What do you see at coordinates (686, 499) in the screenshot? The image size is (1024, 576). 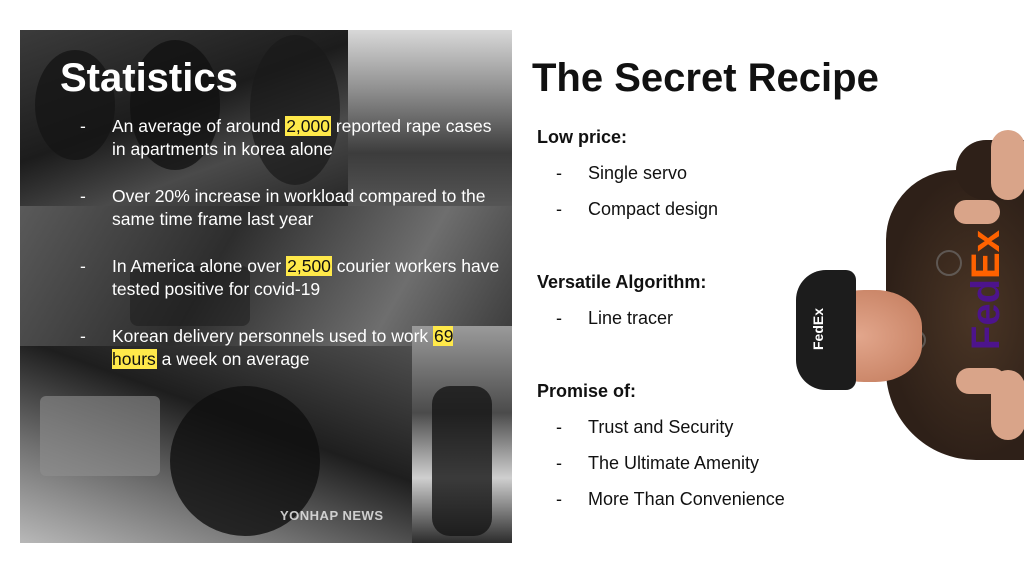 I see `list-item-text: More Than Convenience` at bounding box center [686, 499].